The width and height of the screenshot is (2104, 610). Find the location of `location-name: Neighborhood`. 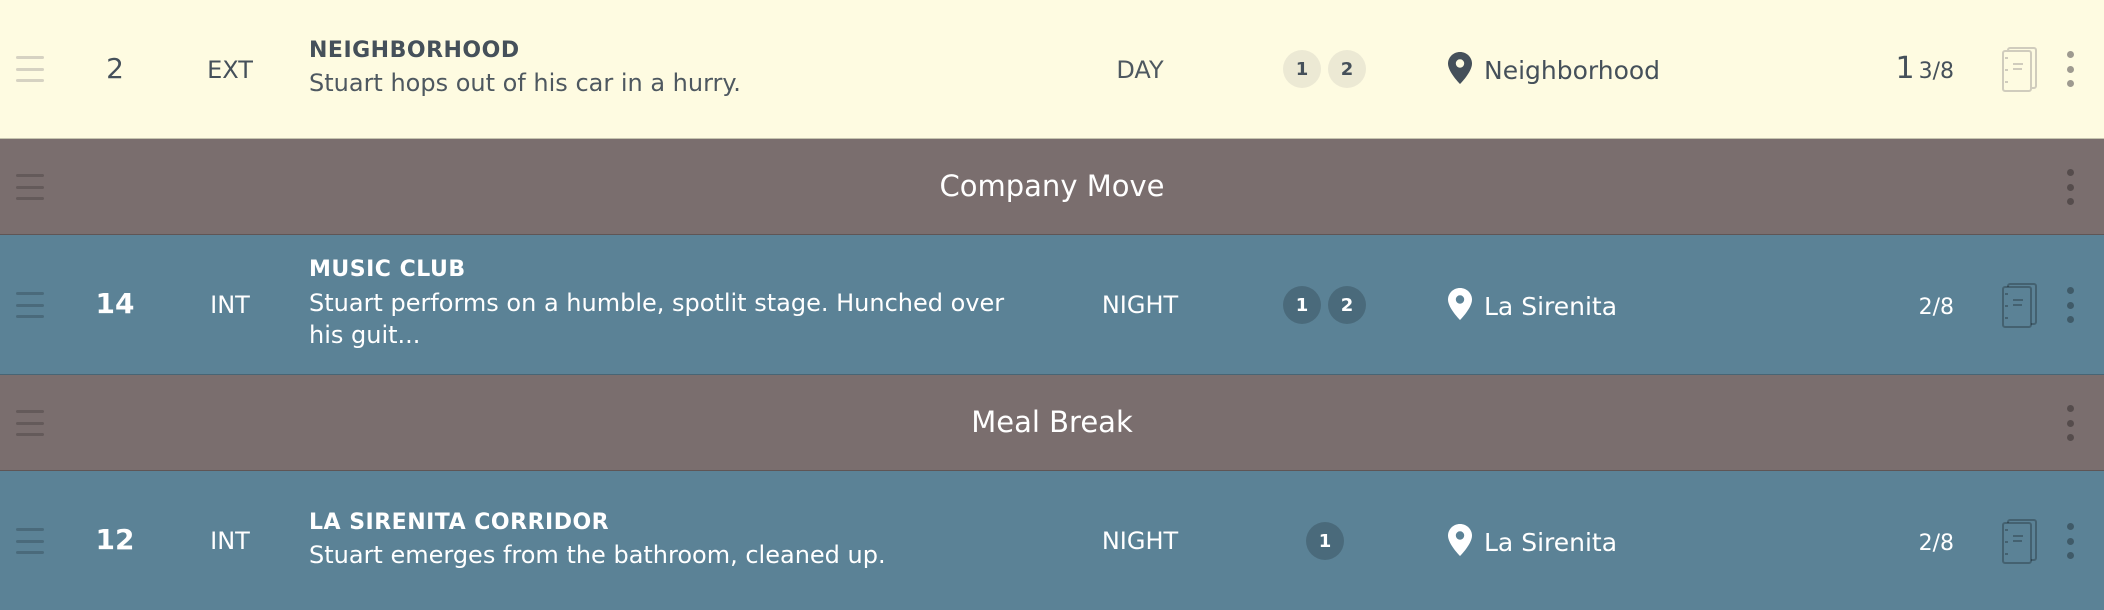

location-name: Neighborhood is located at coordinates (1572, 70).